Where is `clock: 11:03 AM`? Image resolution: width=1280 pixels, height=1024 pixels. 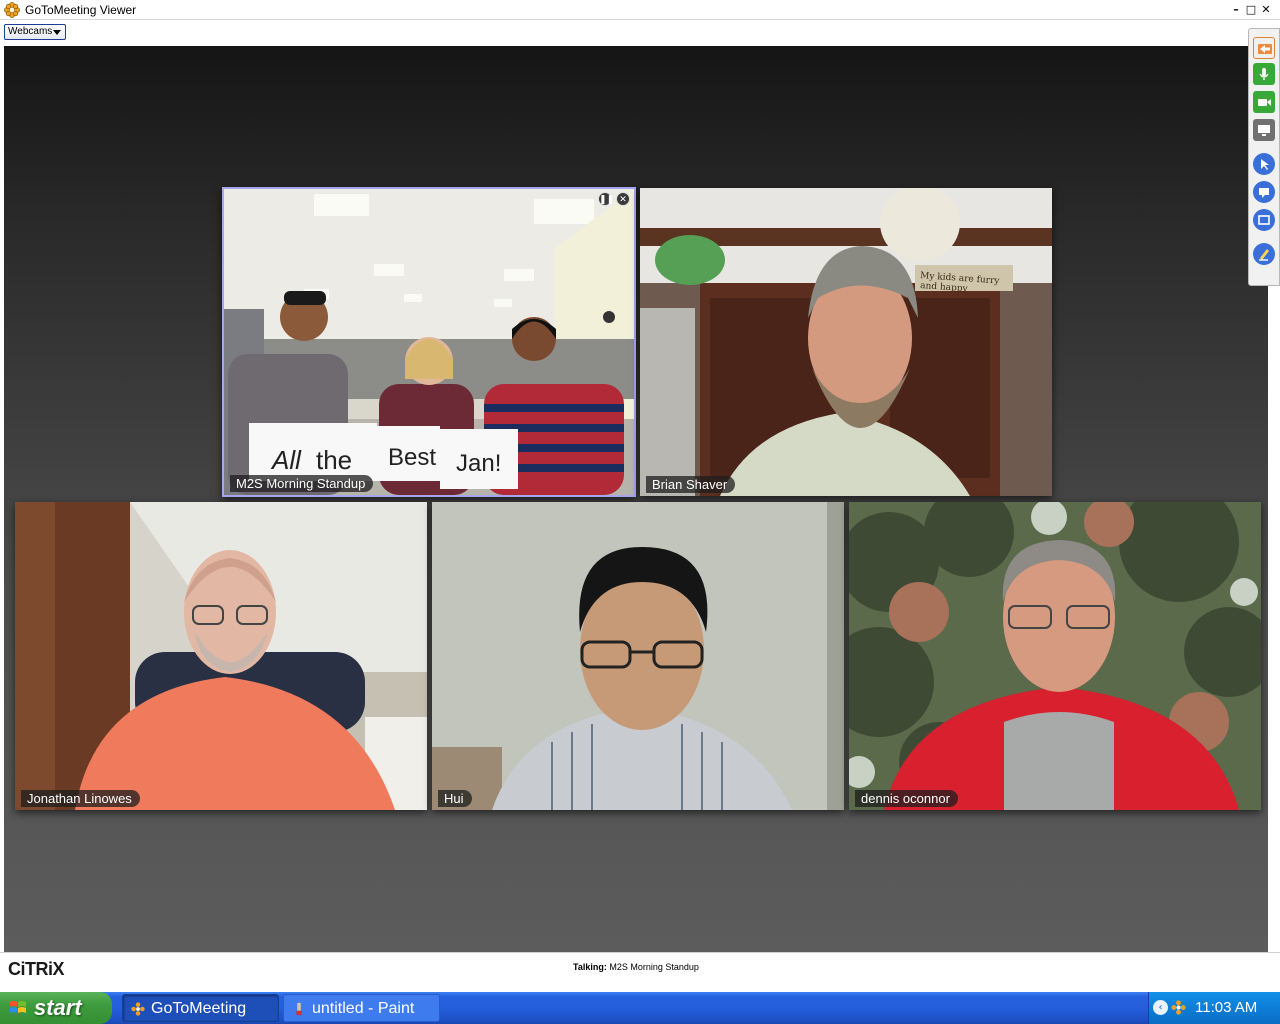
clock: 11:03 AM is located at coordinates (1226, 1007).